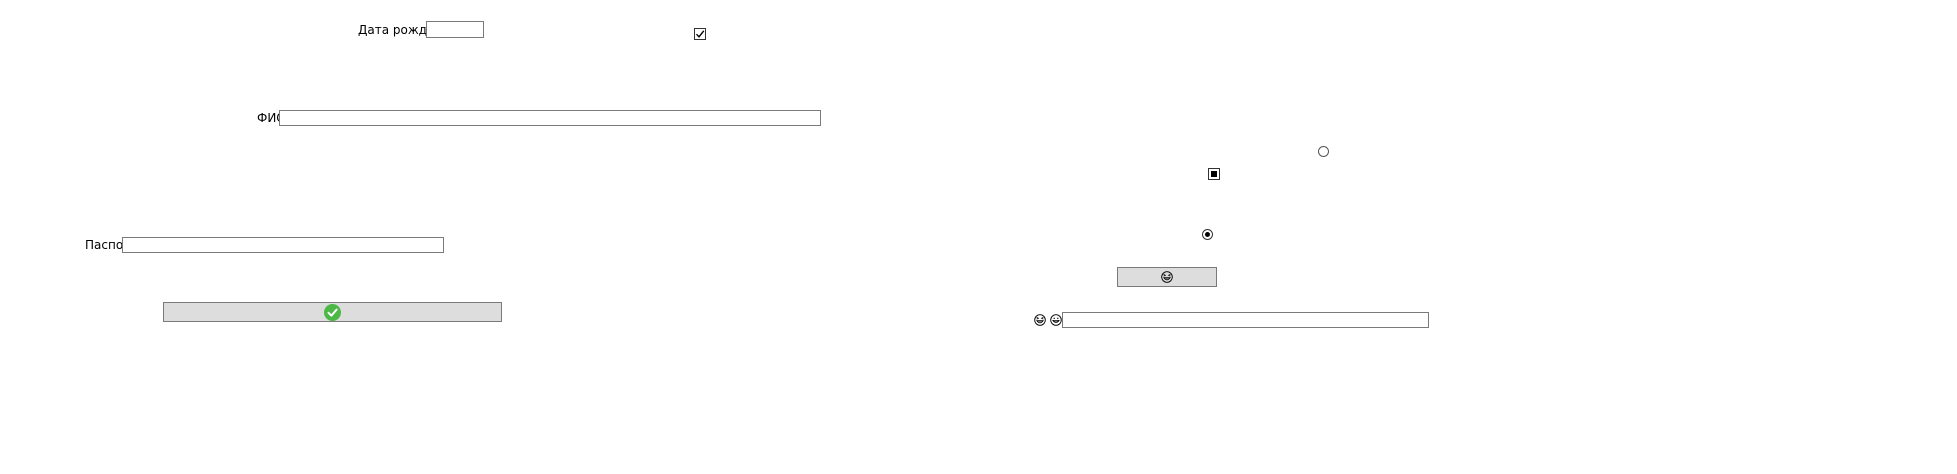 Image resolution: width=1957 pixels, height=474 pixels. Describe the element at coordinates (455, 29) in the screenshot. I see `birth-date-input` at that location.